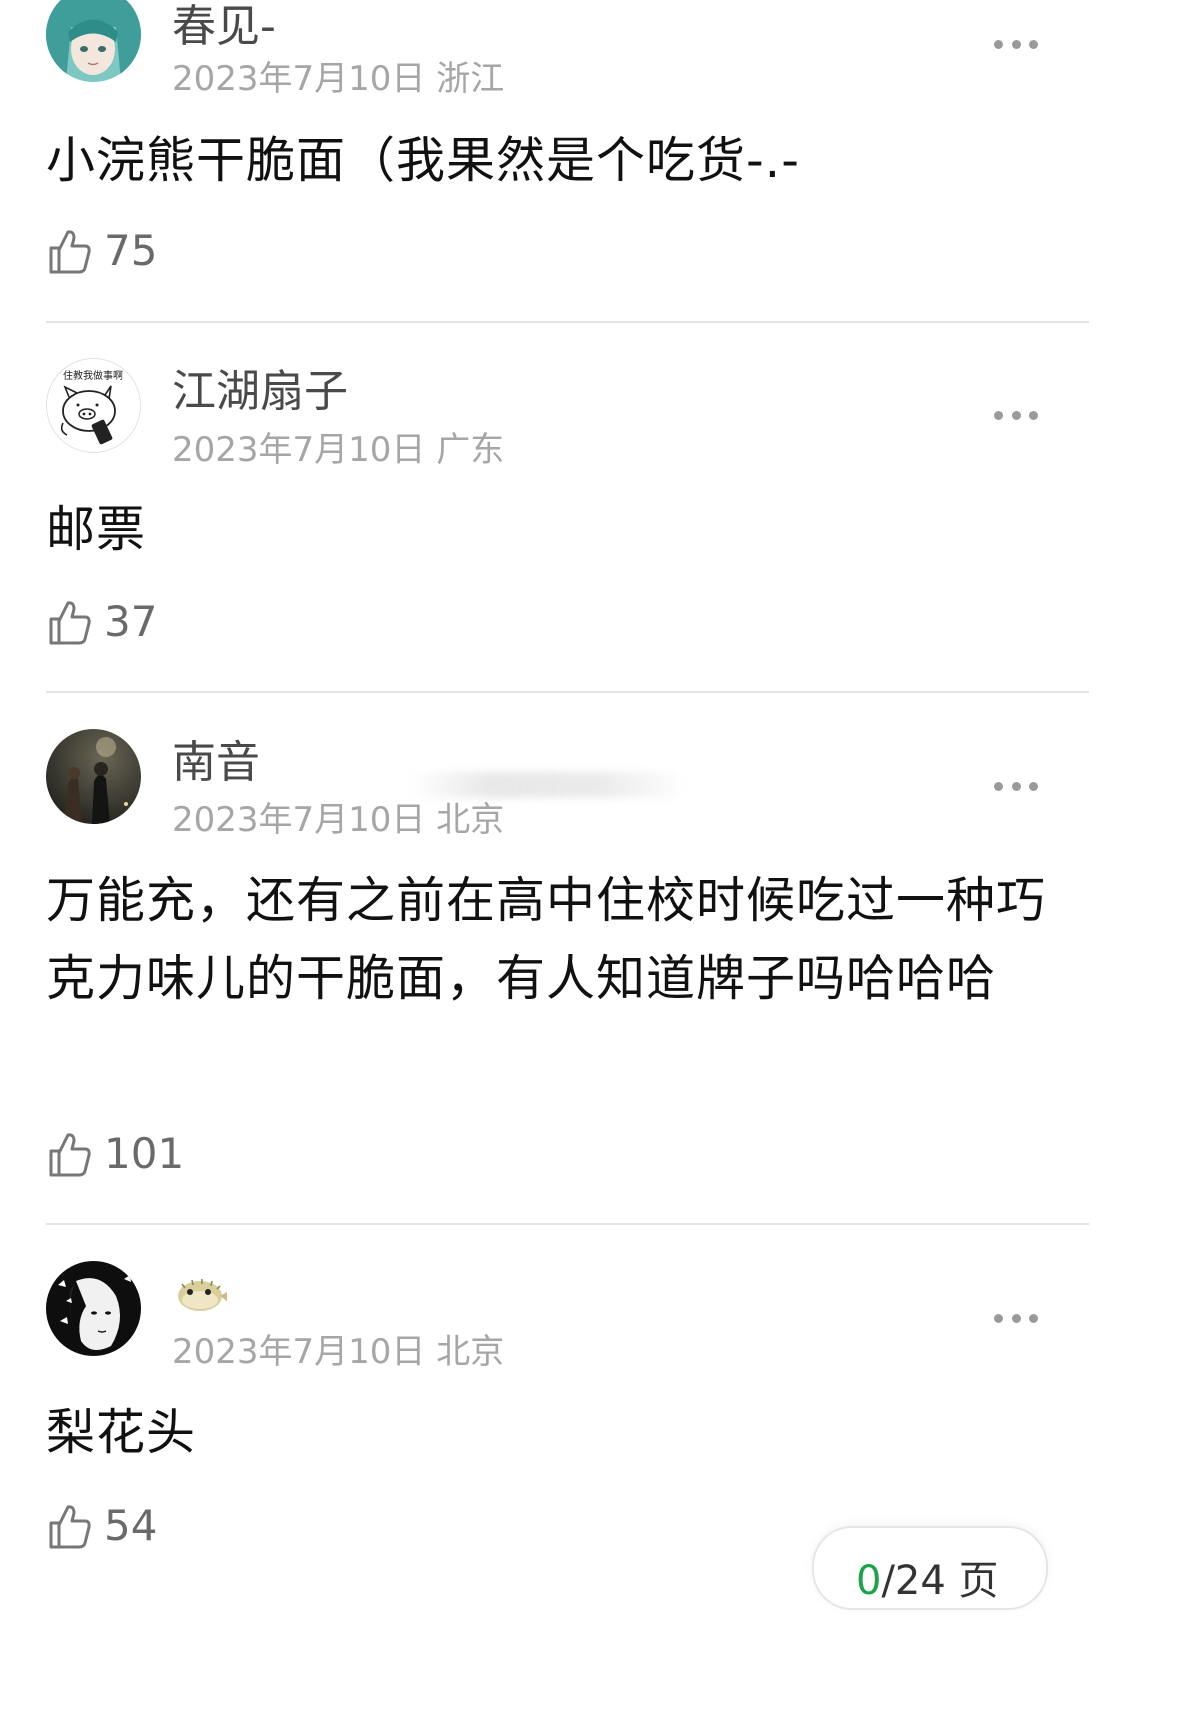 The image size is (1200, 1733). Describe the element at coordinates (96, 529) in the screenshot. I see `comment-text: 邮票` at that location.